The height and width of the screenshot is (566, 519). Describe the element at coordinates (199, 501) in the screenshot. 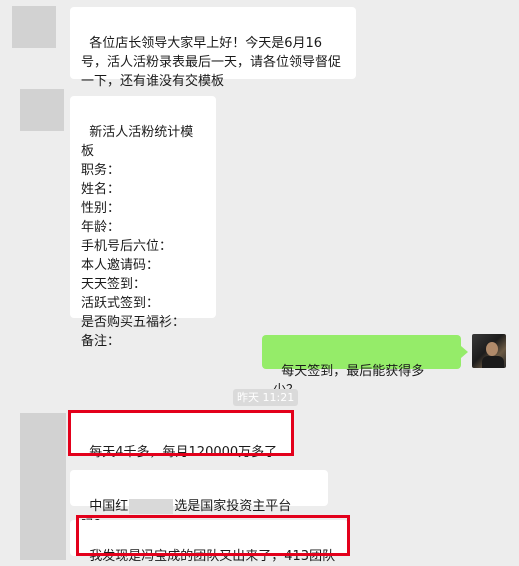

I see `message-bubble-question: 中国红选是国家投资主平台吗？` at that location.